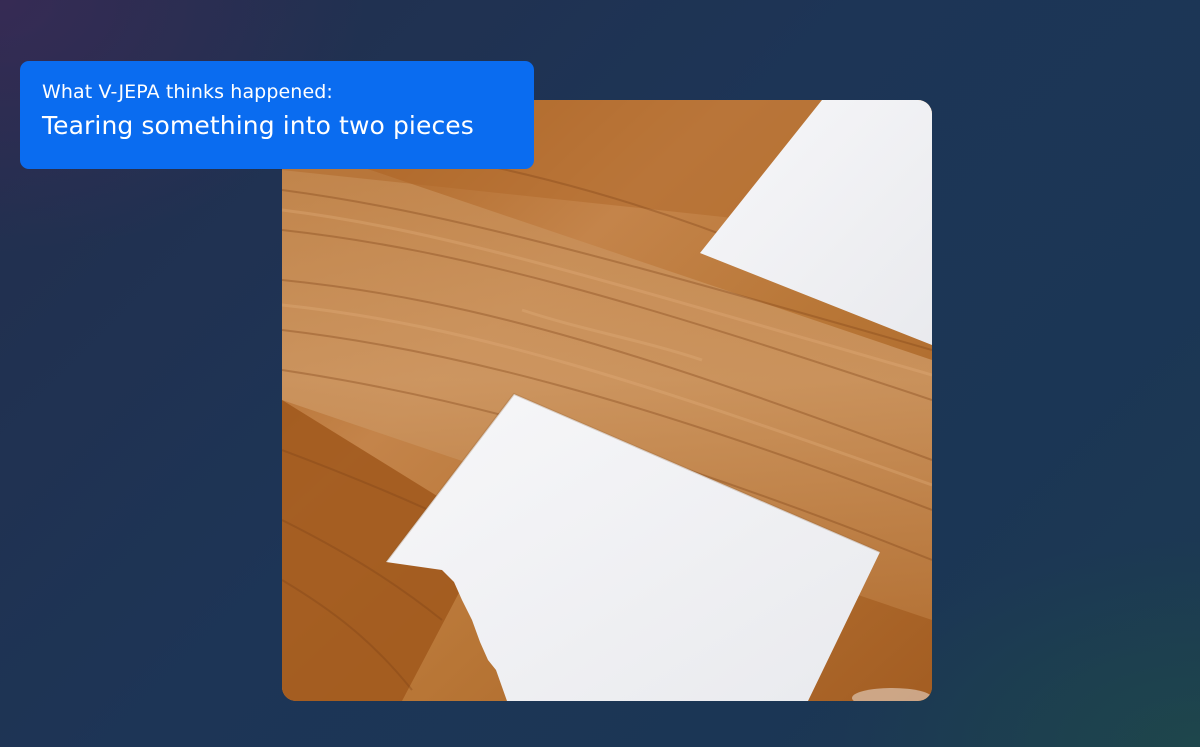  Describe the element at coordinates (258, 125) in the screenshot. I see `caption-title: Tearing something into two pieces` at that location.